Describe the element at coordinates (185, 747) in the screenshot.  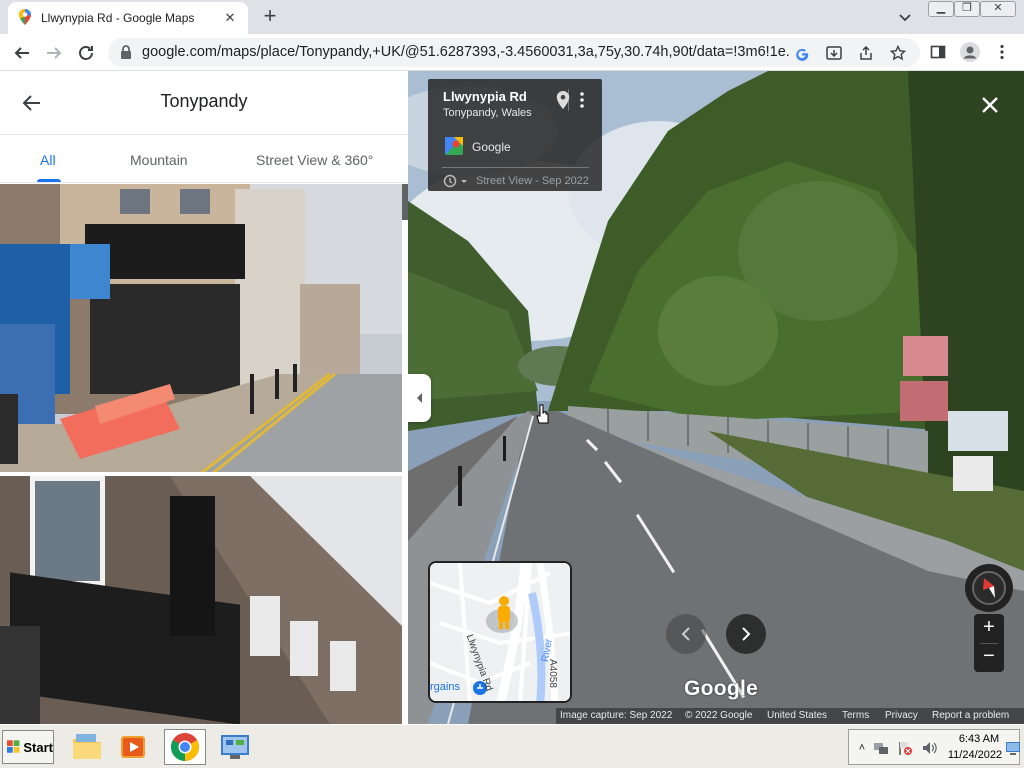
I see `chrome-taskbar-icon` at that location.